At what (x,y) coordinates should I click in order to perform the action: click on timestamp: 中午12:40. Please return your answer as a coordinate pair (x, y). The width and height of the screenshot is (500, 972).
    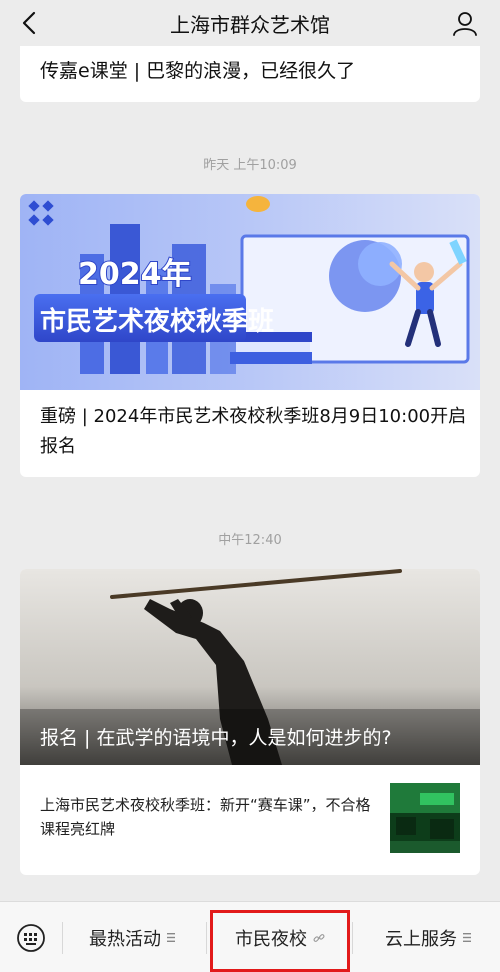
    Looking at the image, I should click on (250, 540).